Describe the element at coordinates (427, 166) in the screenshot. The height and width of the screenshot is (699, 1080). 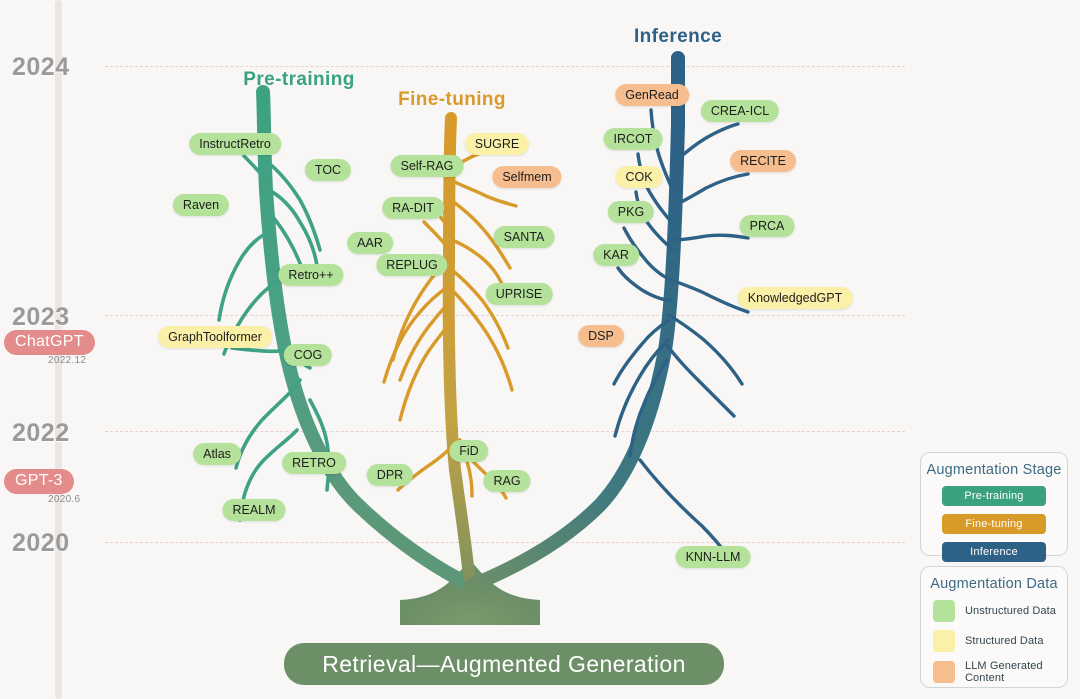
I see `method-node-self-rag: Self-RAG` at that location.